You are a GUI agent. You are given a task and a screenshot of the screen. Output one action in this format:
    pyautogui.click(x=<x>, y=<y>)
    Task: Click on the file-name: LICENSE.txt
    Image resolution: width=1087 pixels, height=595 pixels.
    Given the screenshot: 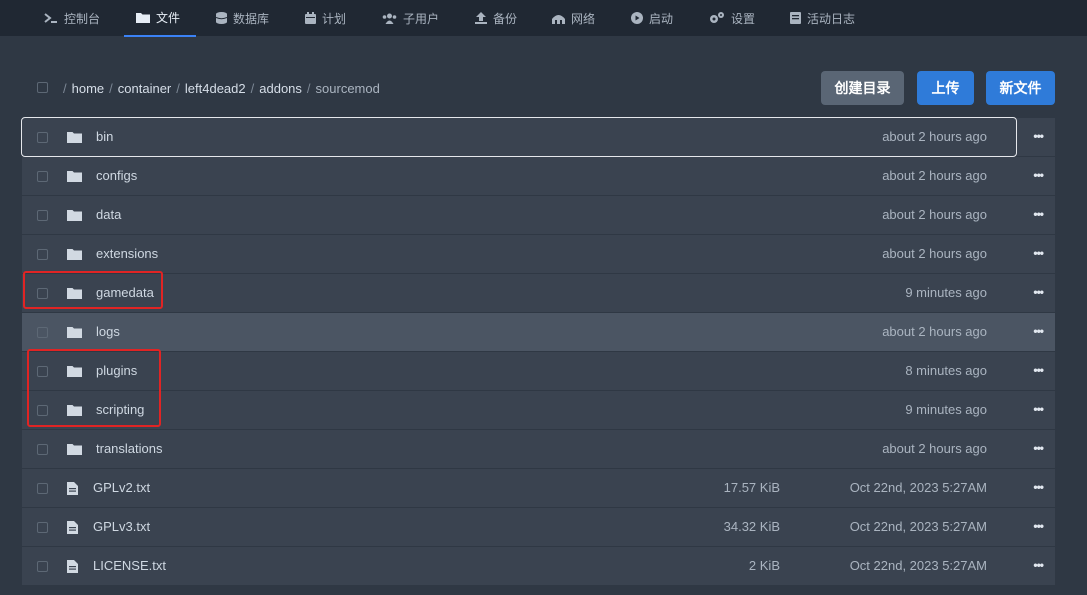 What is the action you would take?
    pyautogui.click(x=129, y=565)
    